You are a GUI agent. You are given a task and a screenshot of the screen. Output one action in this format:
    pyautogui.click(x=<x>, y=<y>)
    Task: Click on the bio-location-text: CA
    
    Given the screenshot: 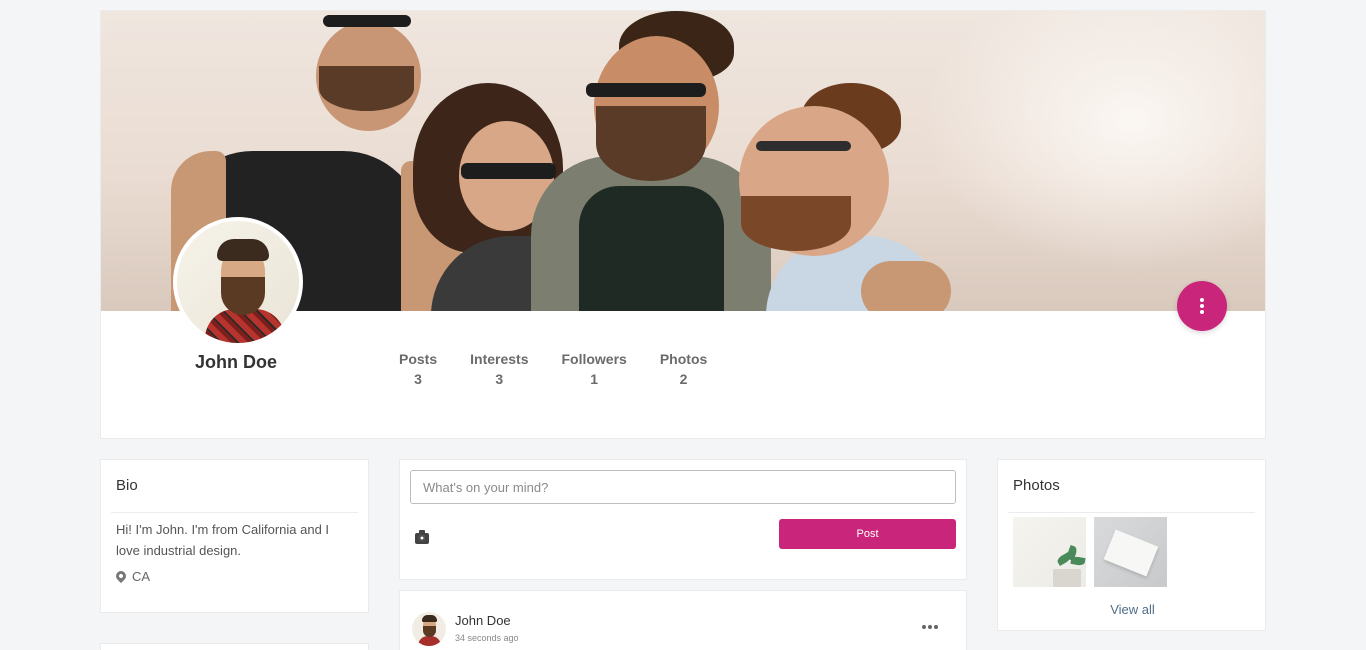 What is the action you would take?
    pyautogui.click(x=141, y=576)
    